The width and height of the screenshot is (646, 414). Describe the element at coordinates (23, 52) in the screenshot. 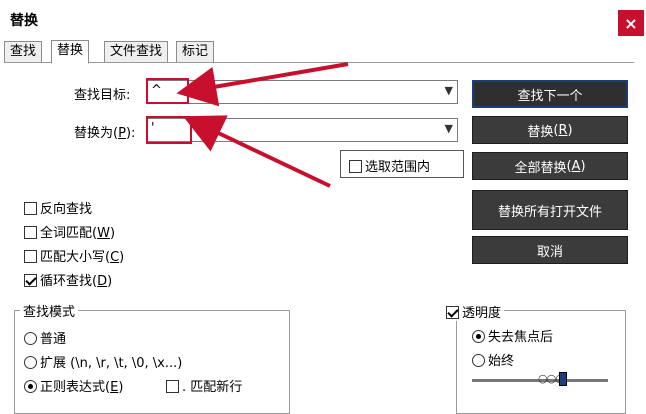

I see `tab-find: 查找` at that location.